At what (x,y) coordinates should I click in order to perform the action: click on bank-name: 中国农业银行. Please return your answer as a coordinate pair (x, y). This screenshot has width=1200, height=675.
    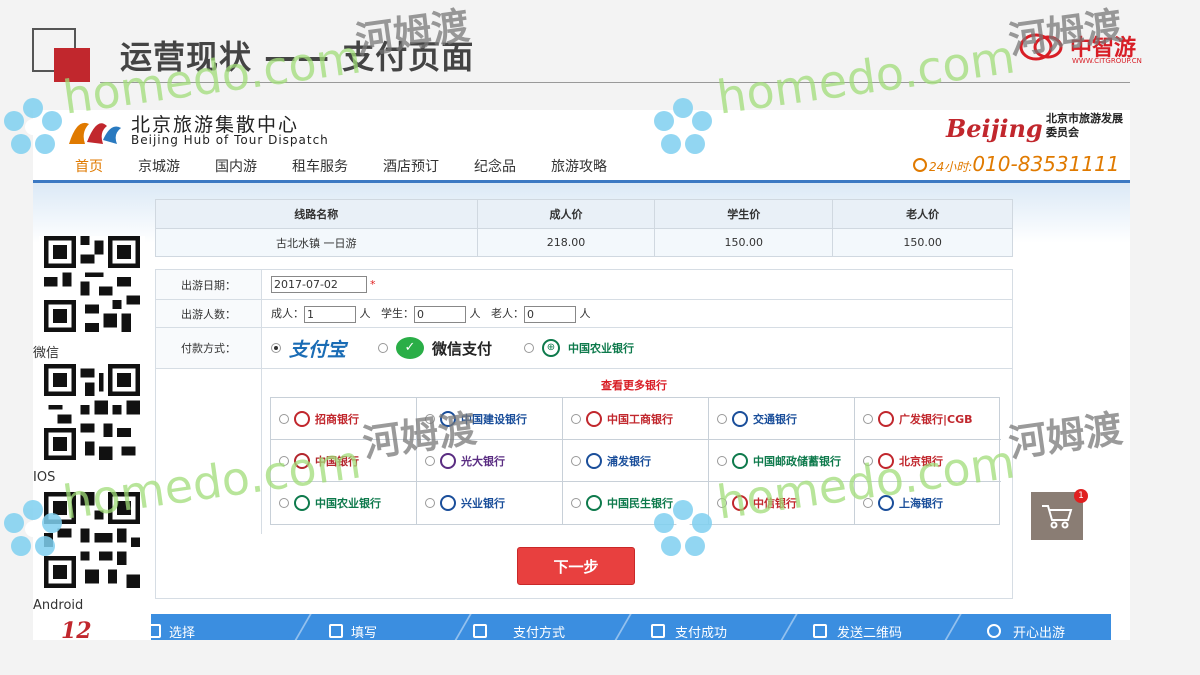
    Looking at the image, I should click on (348, 503).